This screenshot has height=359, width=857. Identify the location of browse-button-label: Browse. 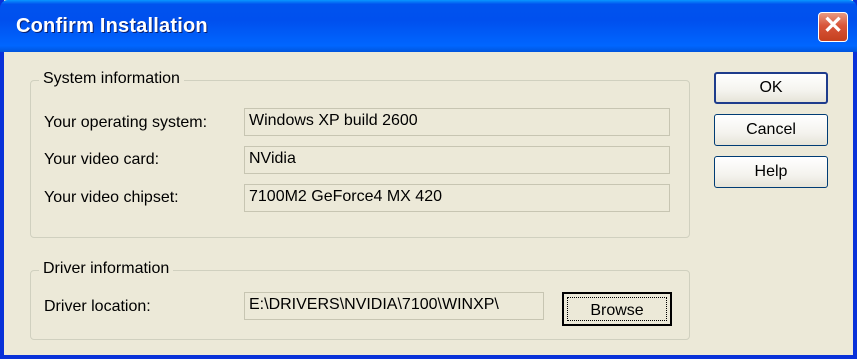
(617, 309).